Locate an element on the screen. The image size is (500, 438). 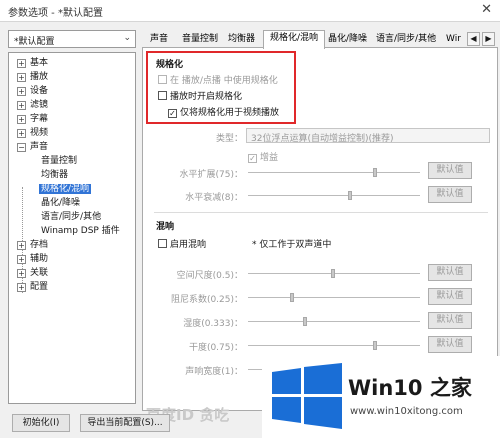
h-decay-default-button: 默认值 is located at coordinates (450, 194).